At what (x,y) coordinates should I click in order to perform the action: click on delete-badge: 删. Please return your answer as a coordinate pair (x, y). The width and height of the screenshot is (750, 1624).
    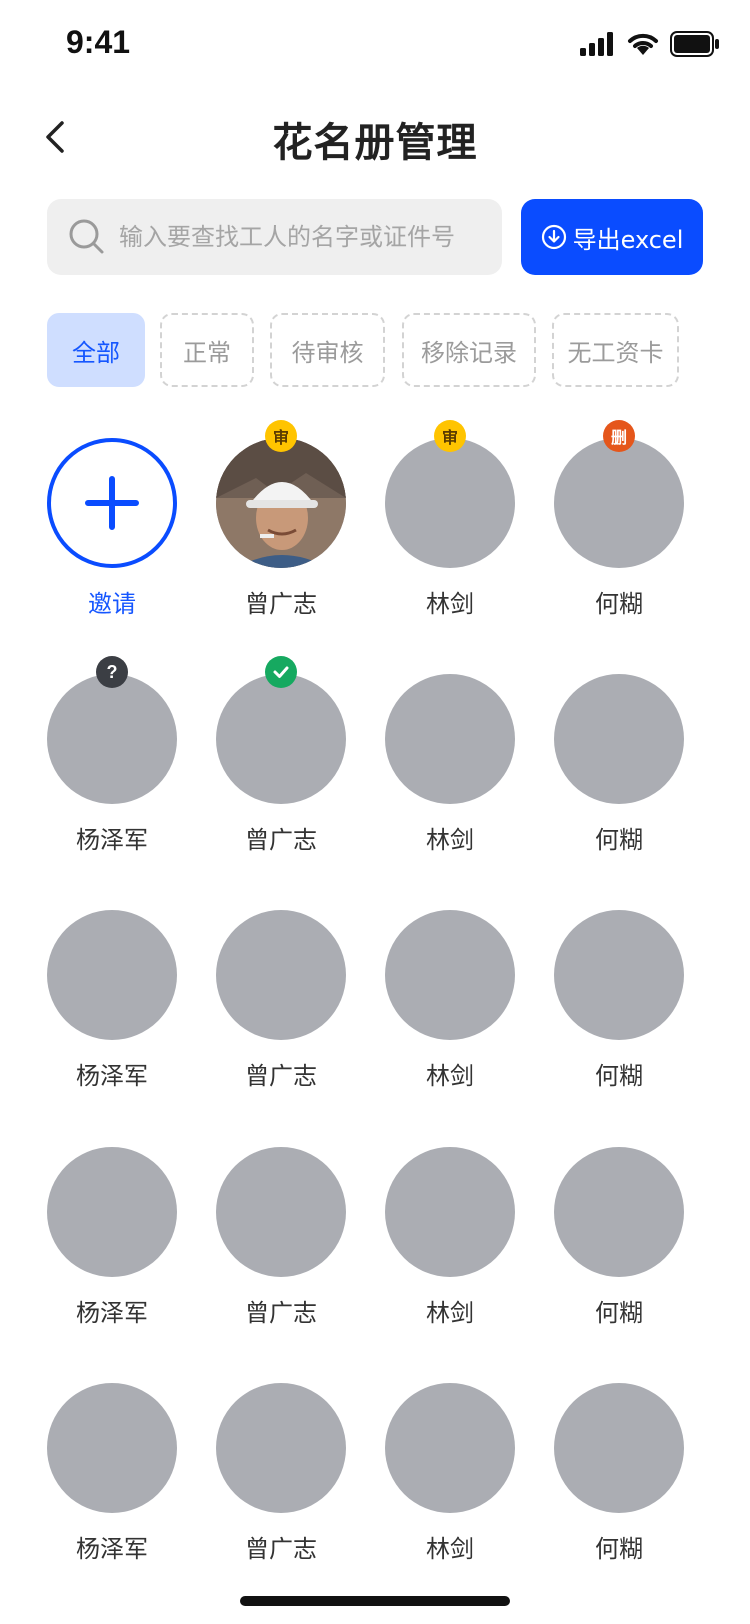
    Looking at the image, I should click on (619, 436).